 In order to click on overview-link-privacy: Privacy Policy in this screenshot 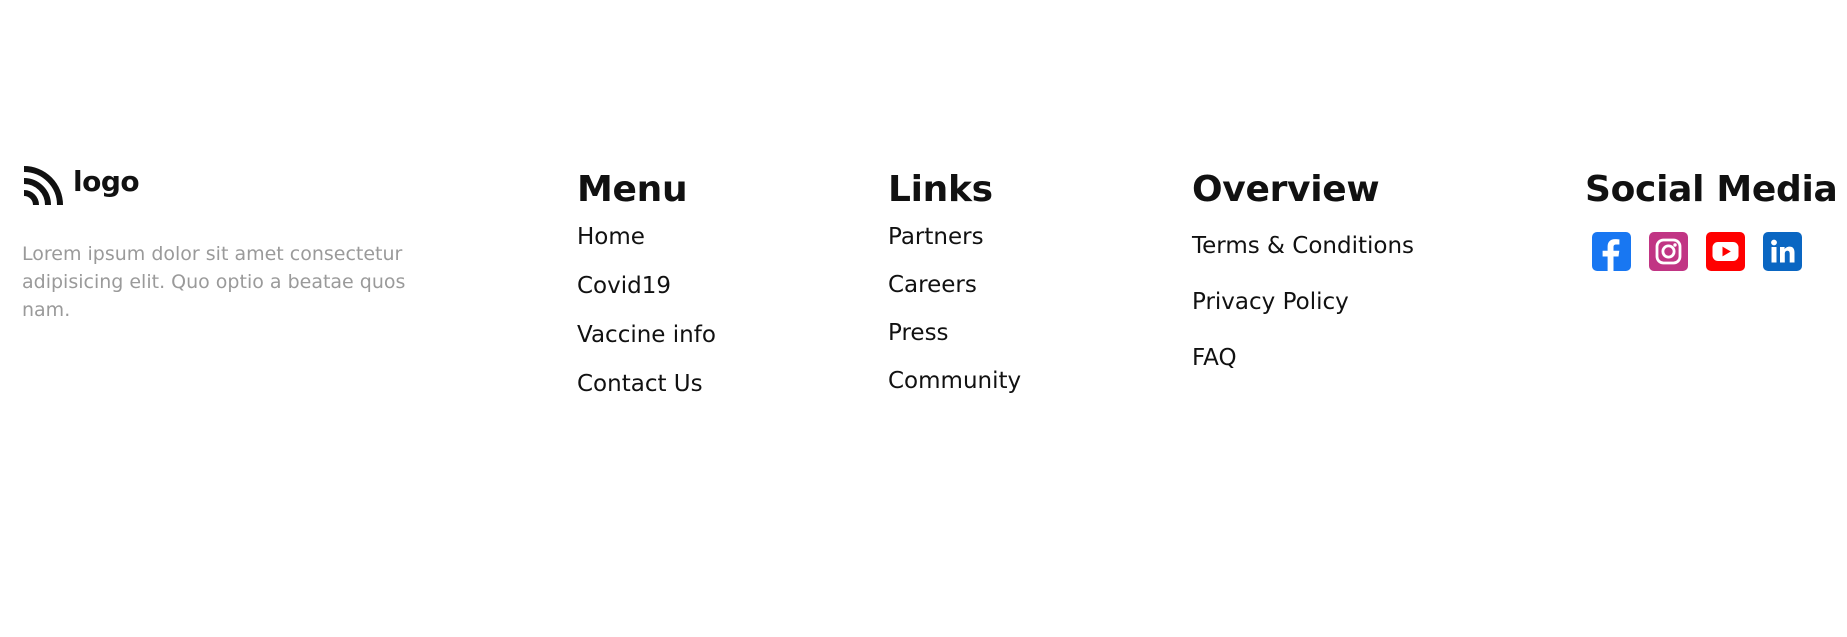, I will do `click(1270, 302)`.